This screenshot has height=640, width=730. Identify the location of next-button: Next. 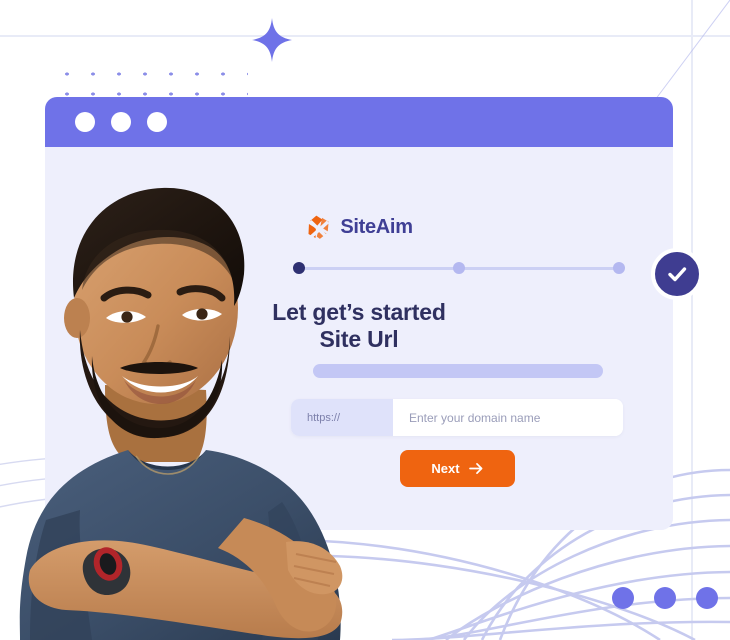
(457, 468).